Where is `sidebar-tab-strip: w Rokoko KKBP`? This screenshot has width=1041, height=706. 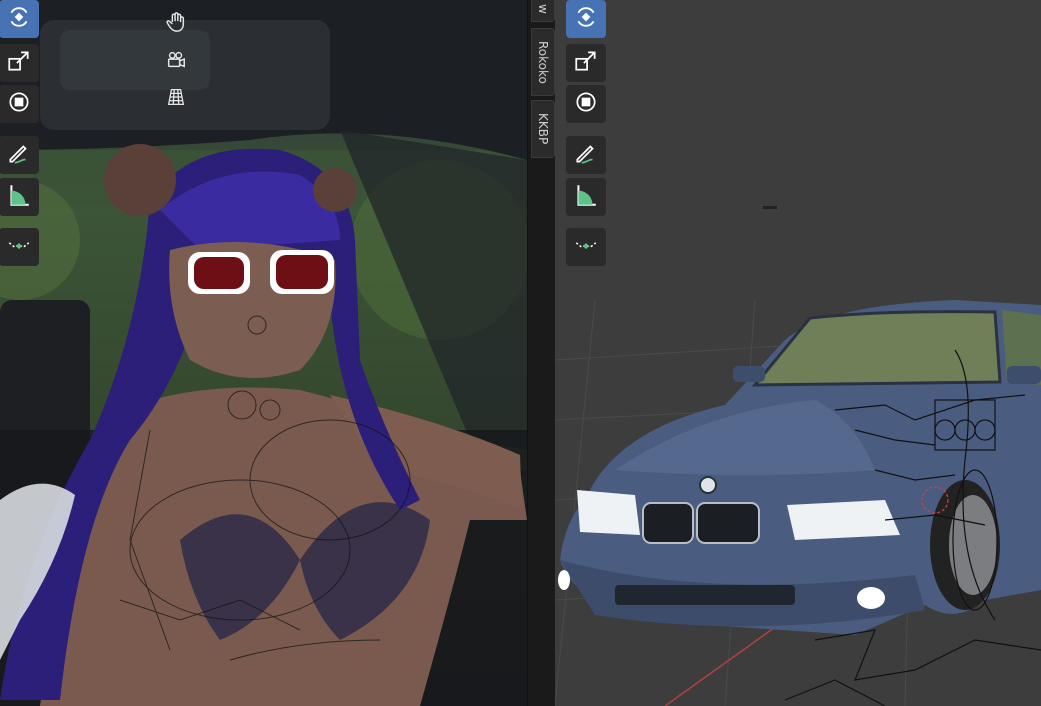 sidebar-tab-strip: w Rokoko KKBP is located at coordinates (542, 353).